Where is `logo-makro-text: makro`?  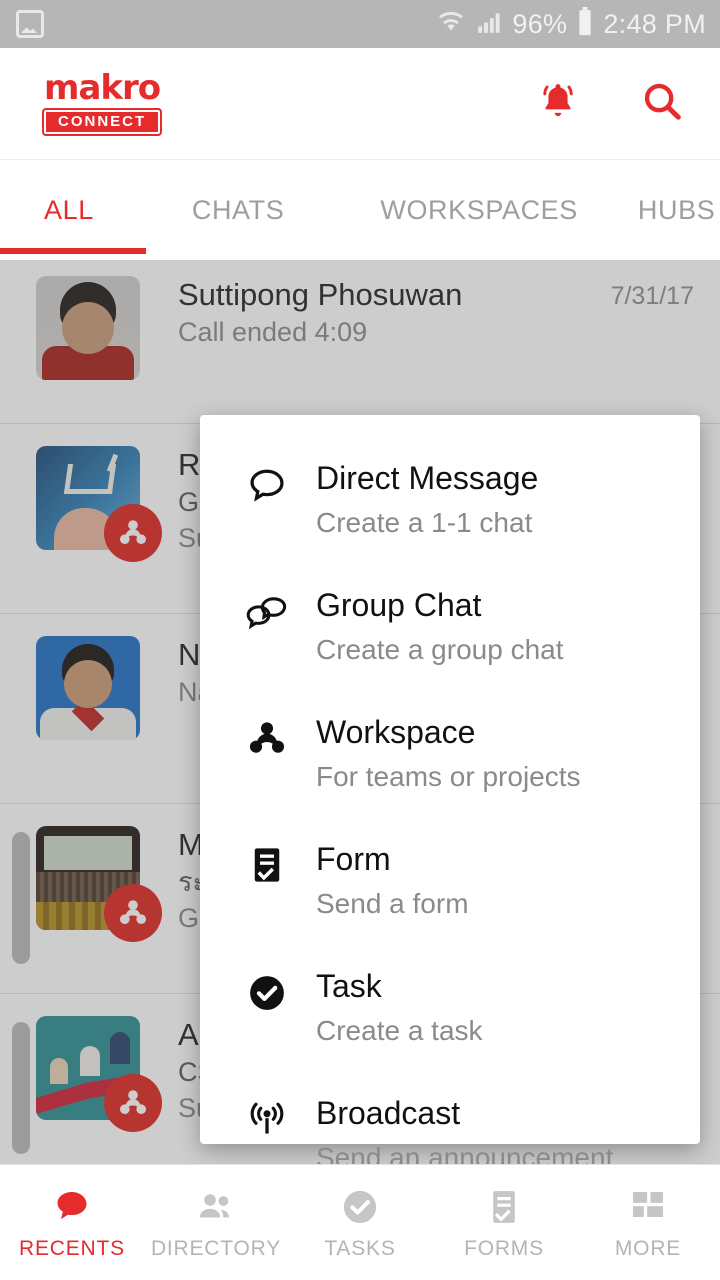 logo-makro-text: makro is located at coordinates (102, 88).